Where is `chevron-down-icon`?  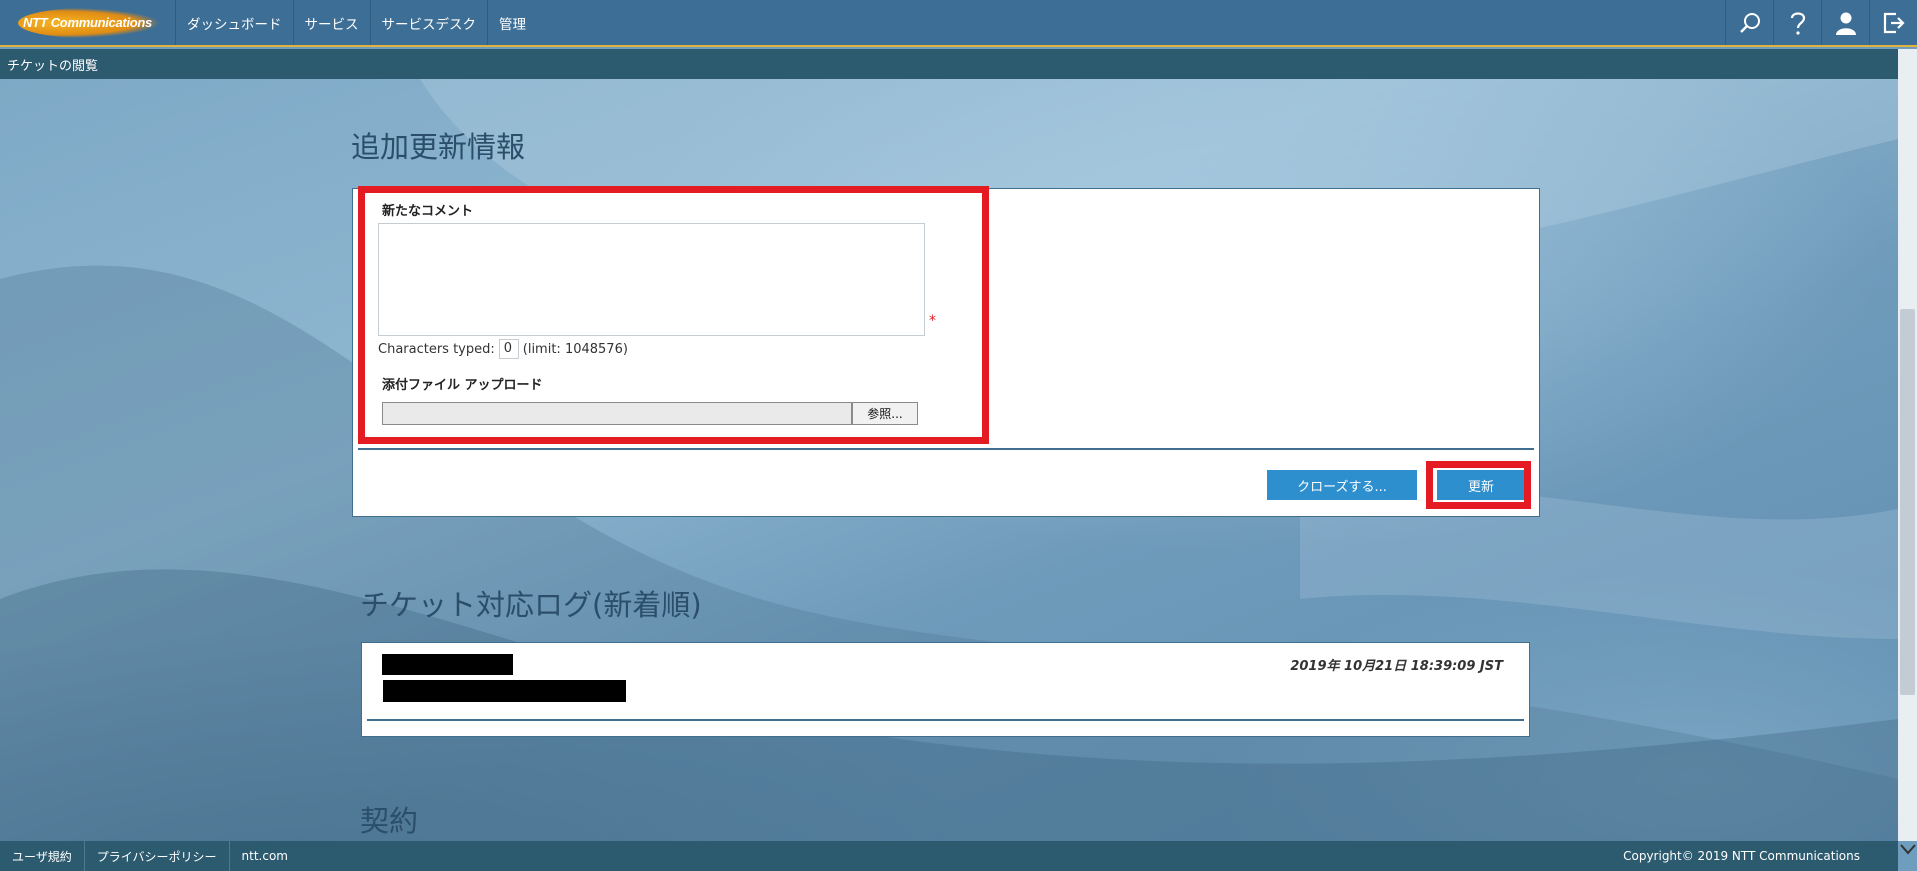
chevron-down-icon is located at coordinates (1907, 848).